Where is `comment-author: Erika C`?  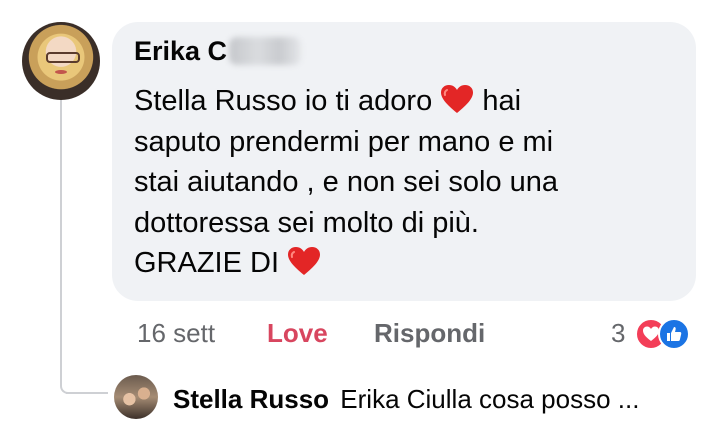
comment-author: Erika C is located at coordinates (218, 51).